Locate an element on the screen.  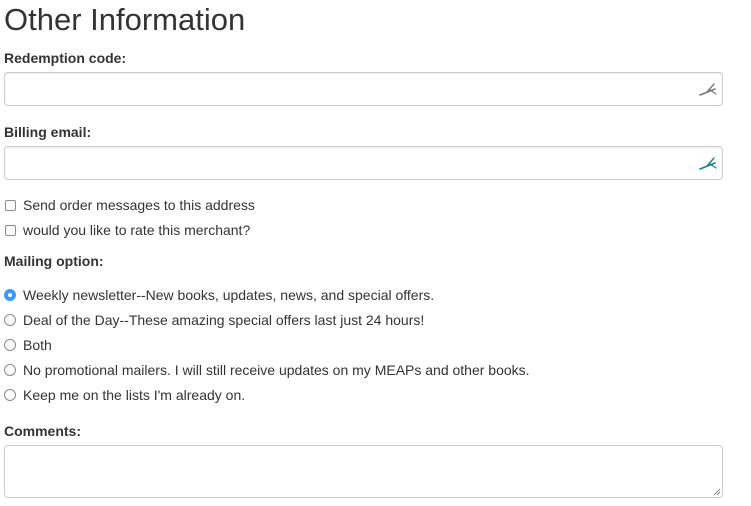
mailing-option-both: Both is located at coordinates (28, 345).